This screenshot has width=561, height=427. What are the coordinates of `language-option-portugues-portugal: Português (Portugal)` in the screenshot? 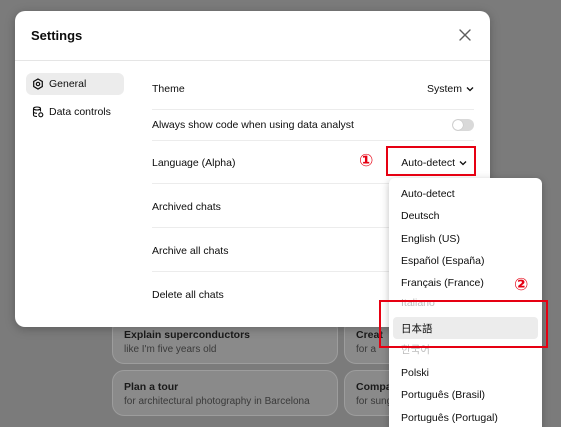 It's located at (465, 417).